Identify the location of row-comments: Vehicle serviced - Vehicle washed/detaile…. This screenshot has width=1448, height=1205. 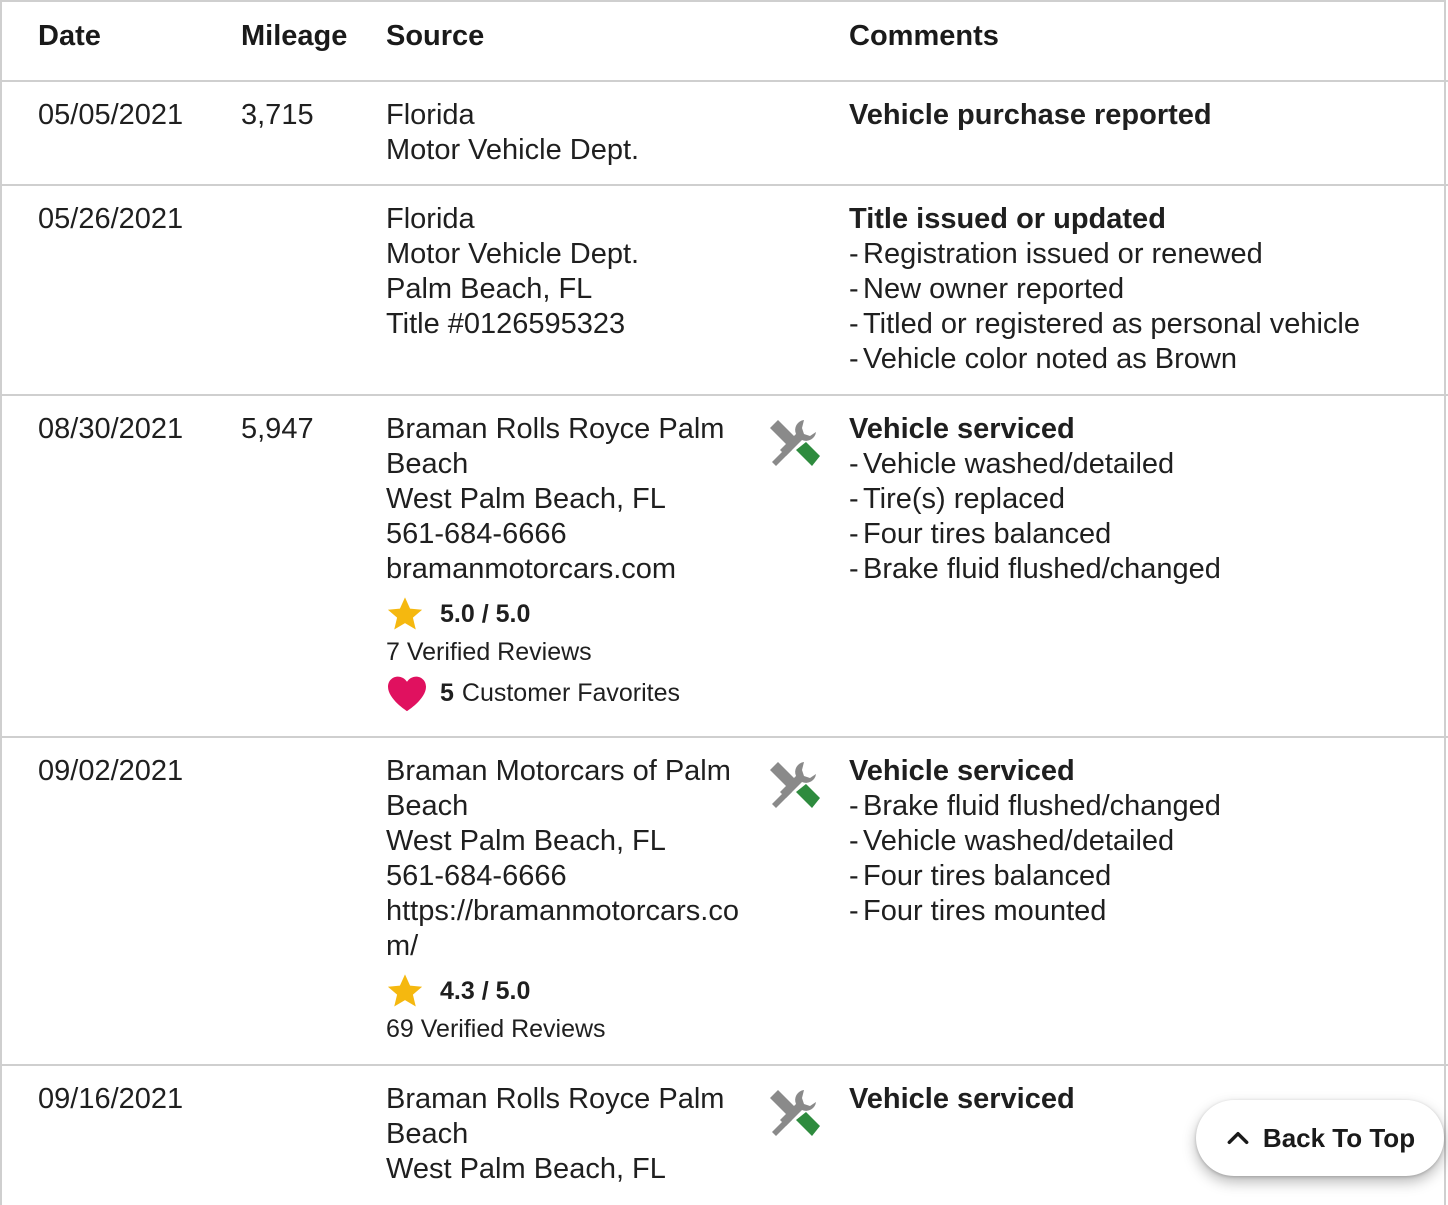
(1144, 499).